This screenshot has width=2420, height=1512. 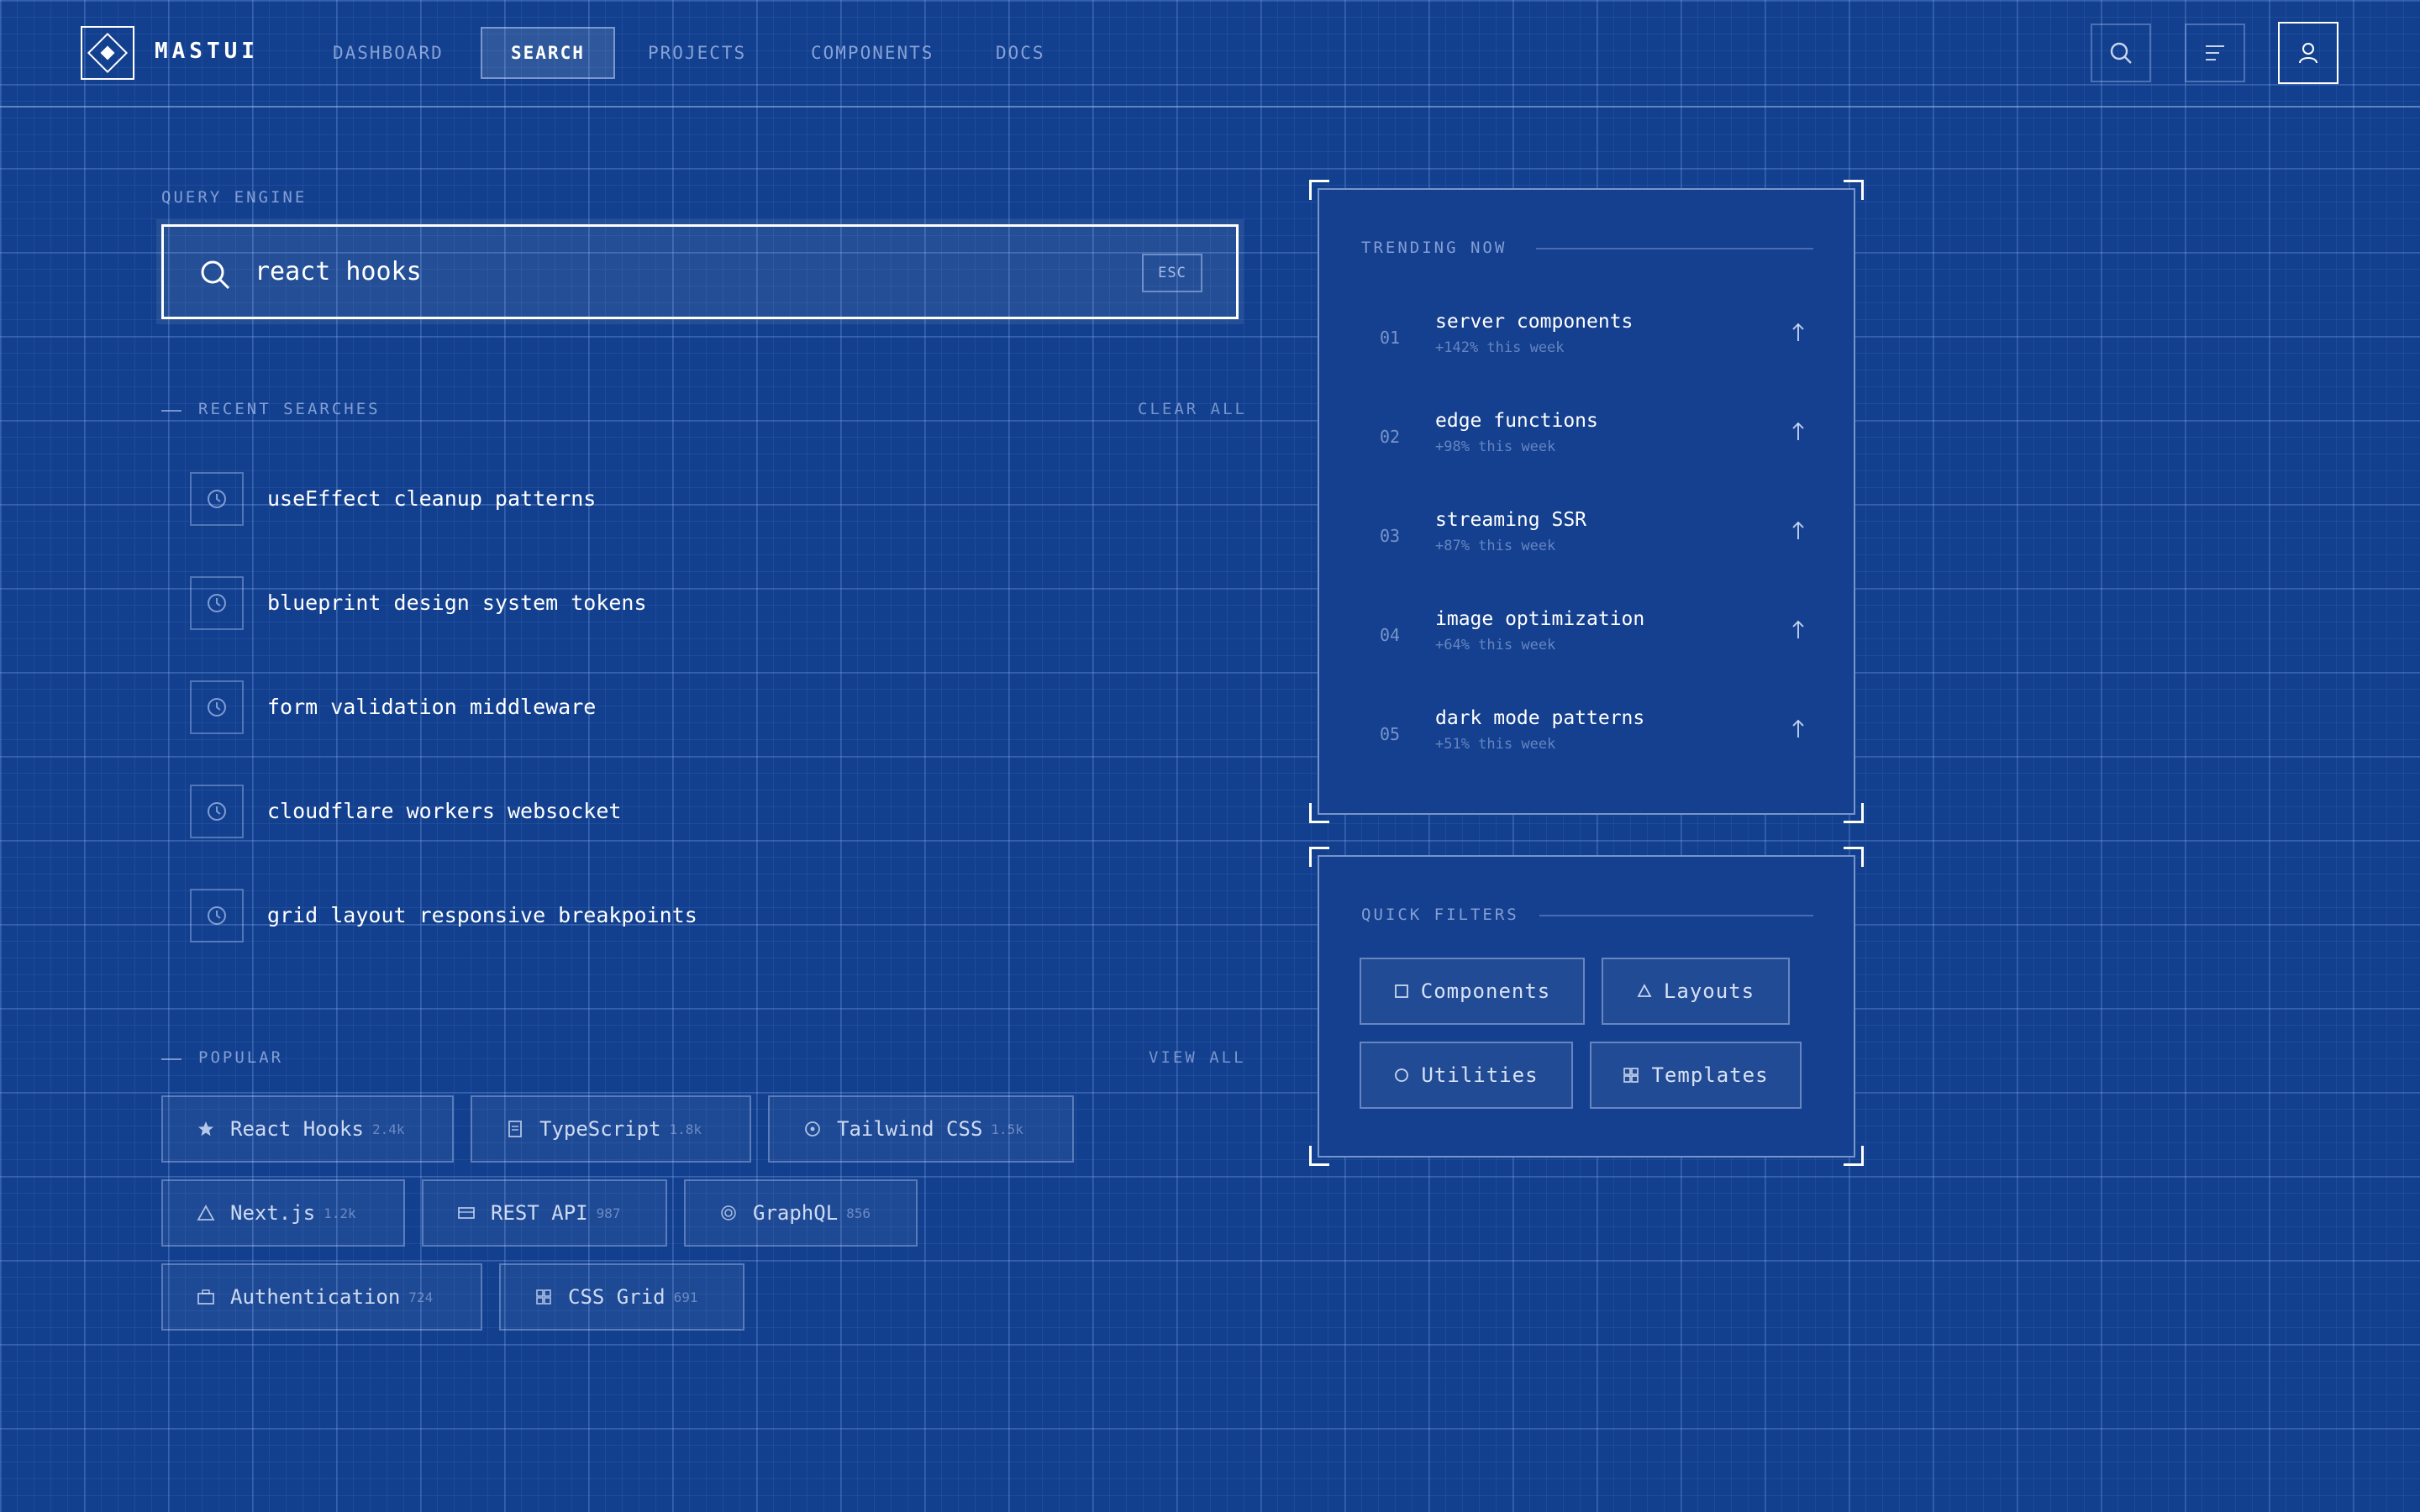 I want to click on tag-label: TypeScript, so click(x=600, y=1129).